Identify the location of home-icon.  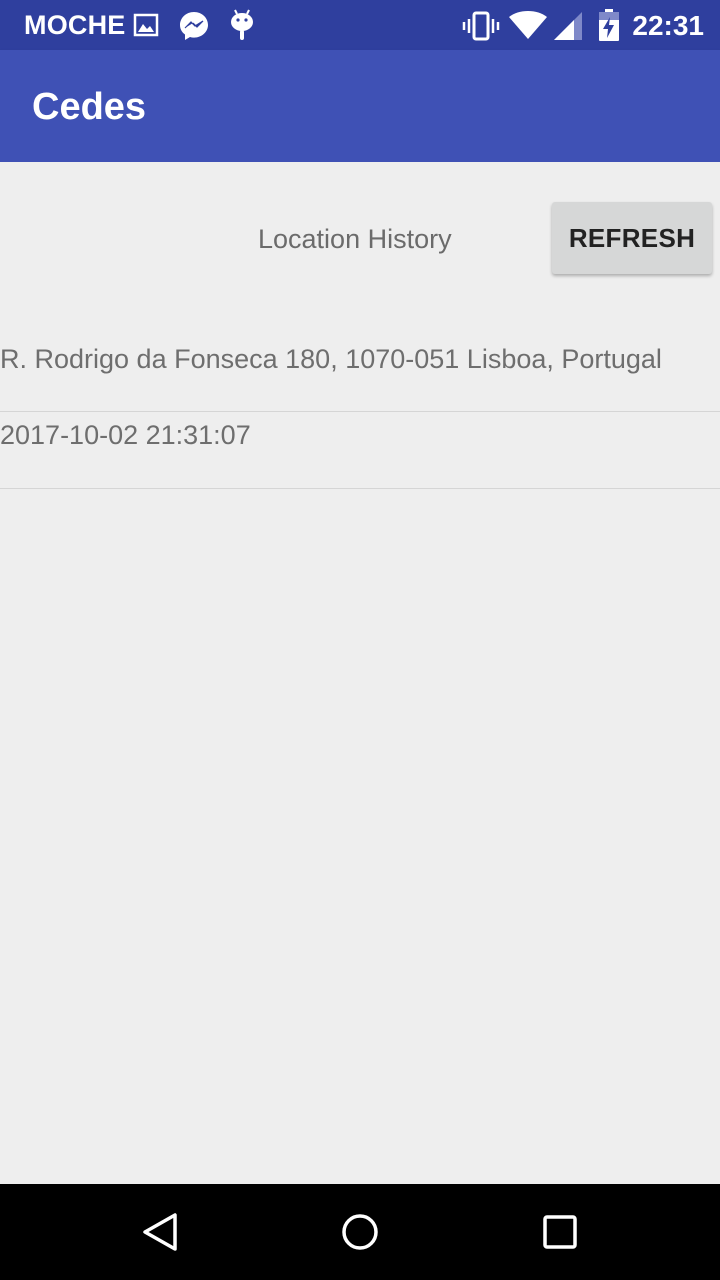
(360, 1232).